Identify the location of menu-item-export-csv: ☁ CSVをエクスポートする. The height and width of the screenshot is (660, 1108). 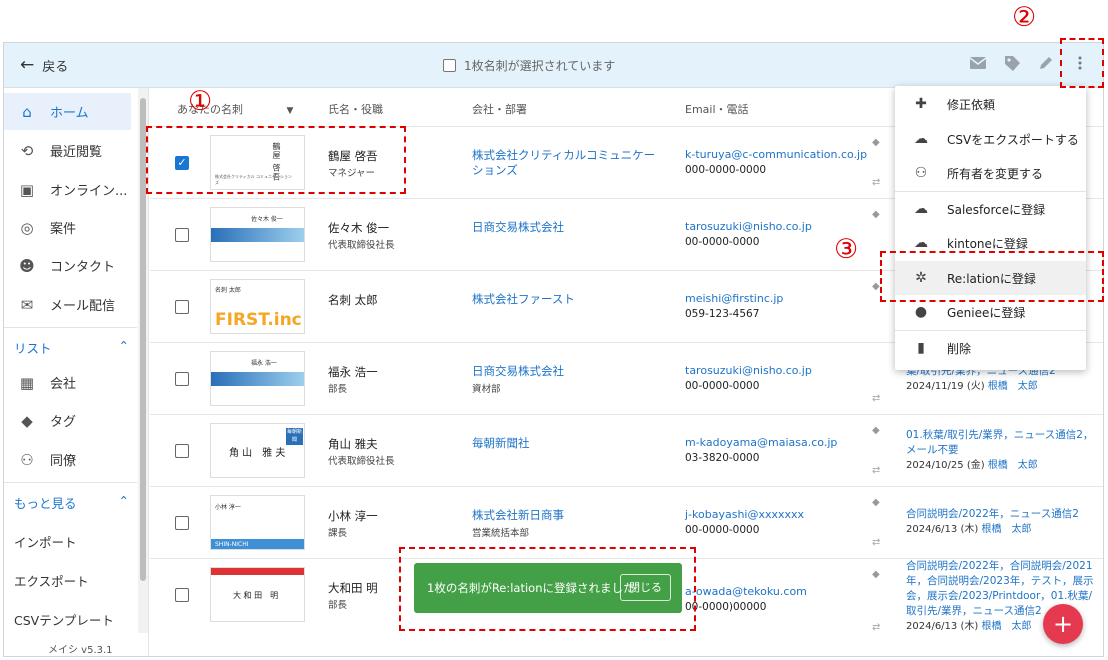
(990, 139).